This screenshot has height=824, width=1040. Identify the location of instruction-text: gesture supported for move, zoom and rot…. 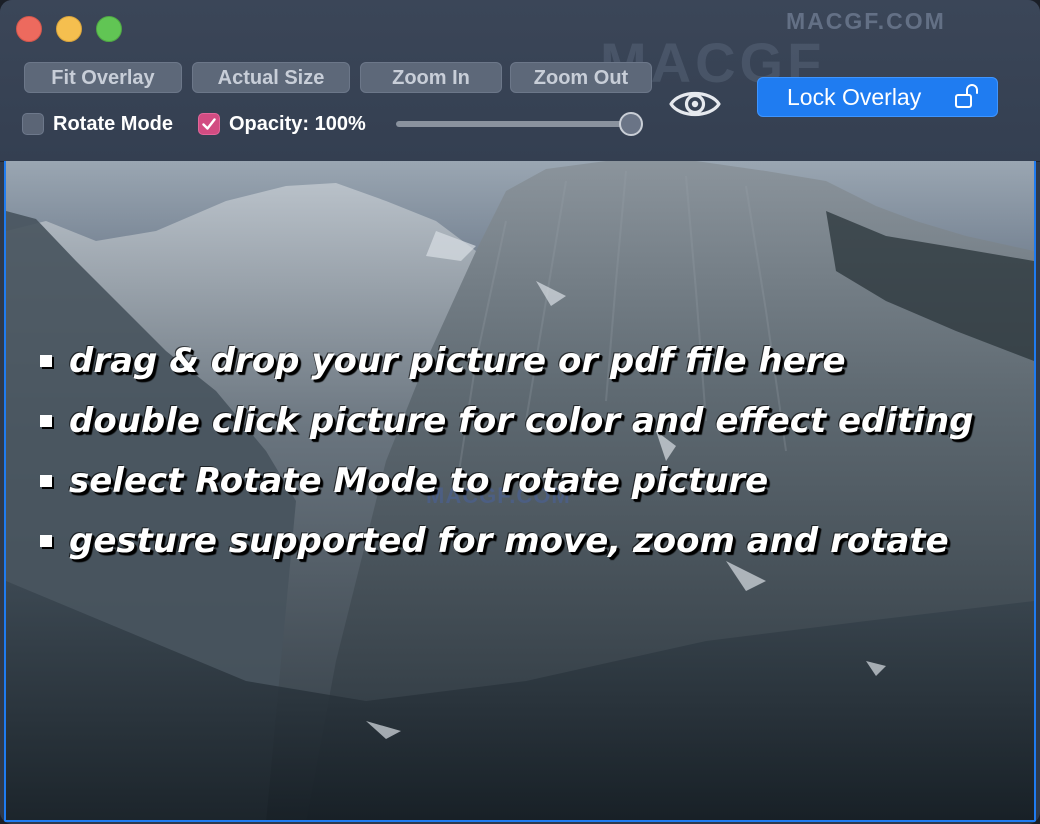
(509, 541).